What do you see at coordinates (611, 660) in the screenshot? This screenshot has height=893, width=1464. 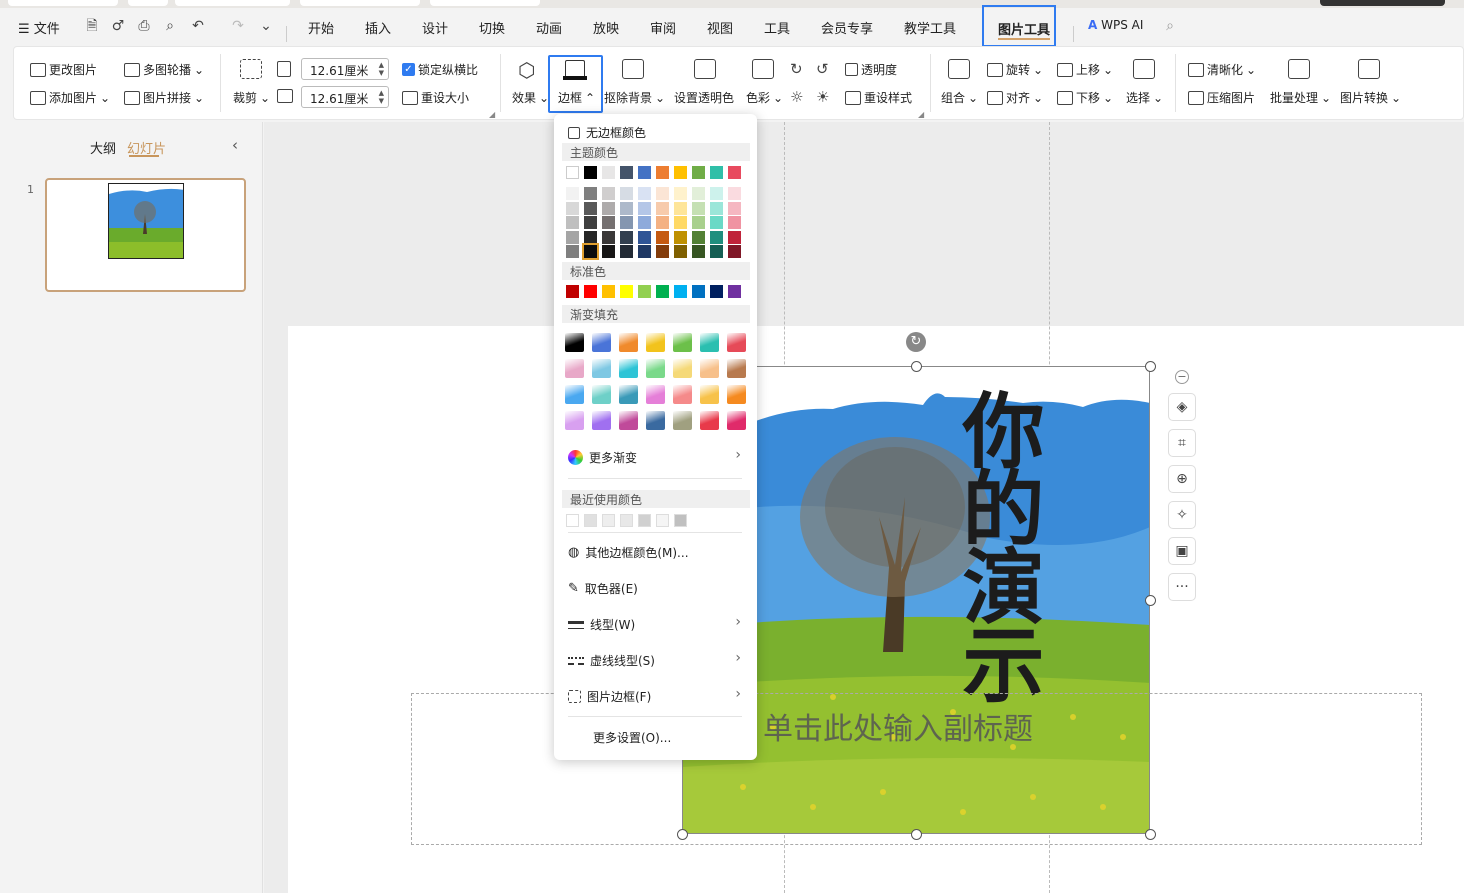 I see `dash-type-option: 虚线线型(S)` at bounding box center [611, 660].